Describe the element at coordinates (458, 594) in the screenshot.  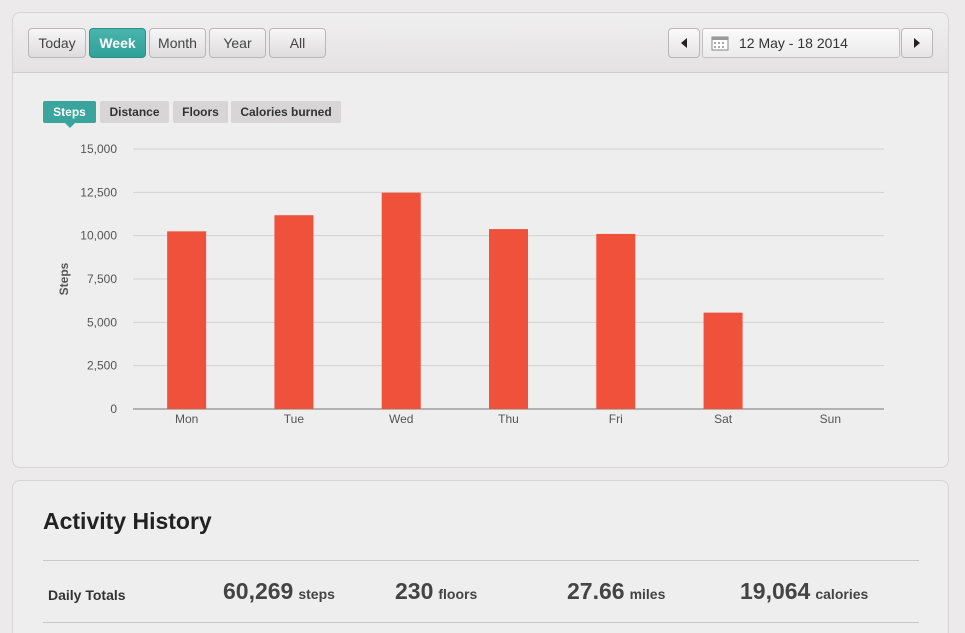
I see `total-floors-unit: floors` at that location.